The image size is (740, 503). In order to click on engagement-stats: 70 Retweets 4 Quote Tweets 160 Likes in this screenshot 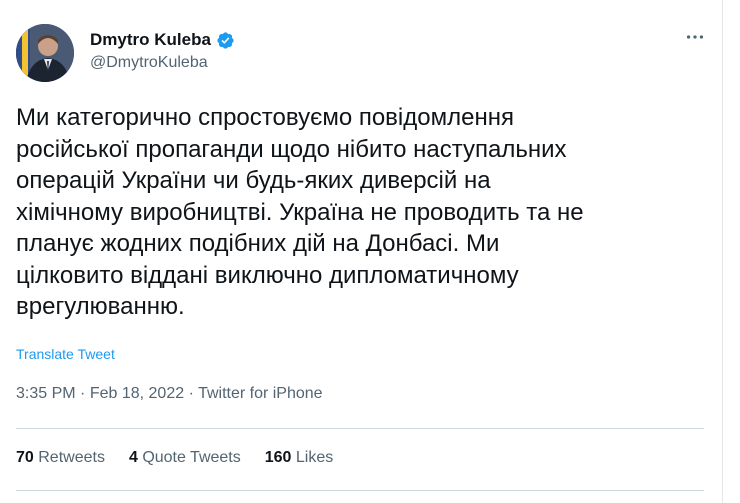, I will do `click(174, 458)`.